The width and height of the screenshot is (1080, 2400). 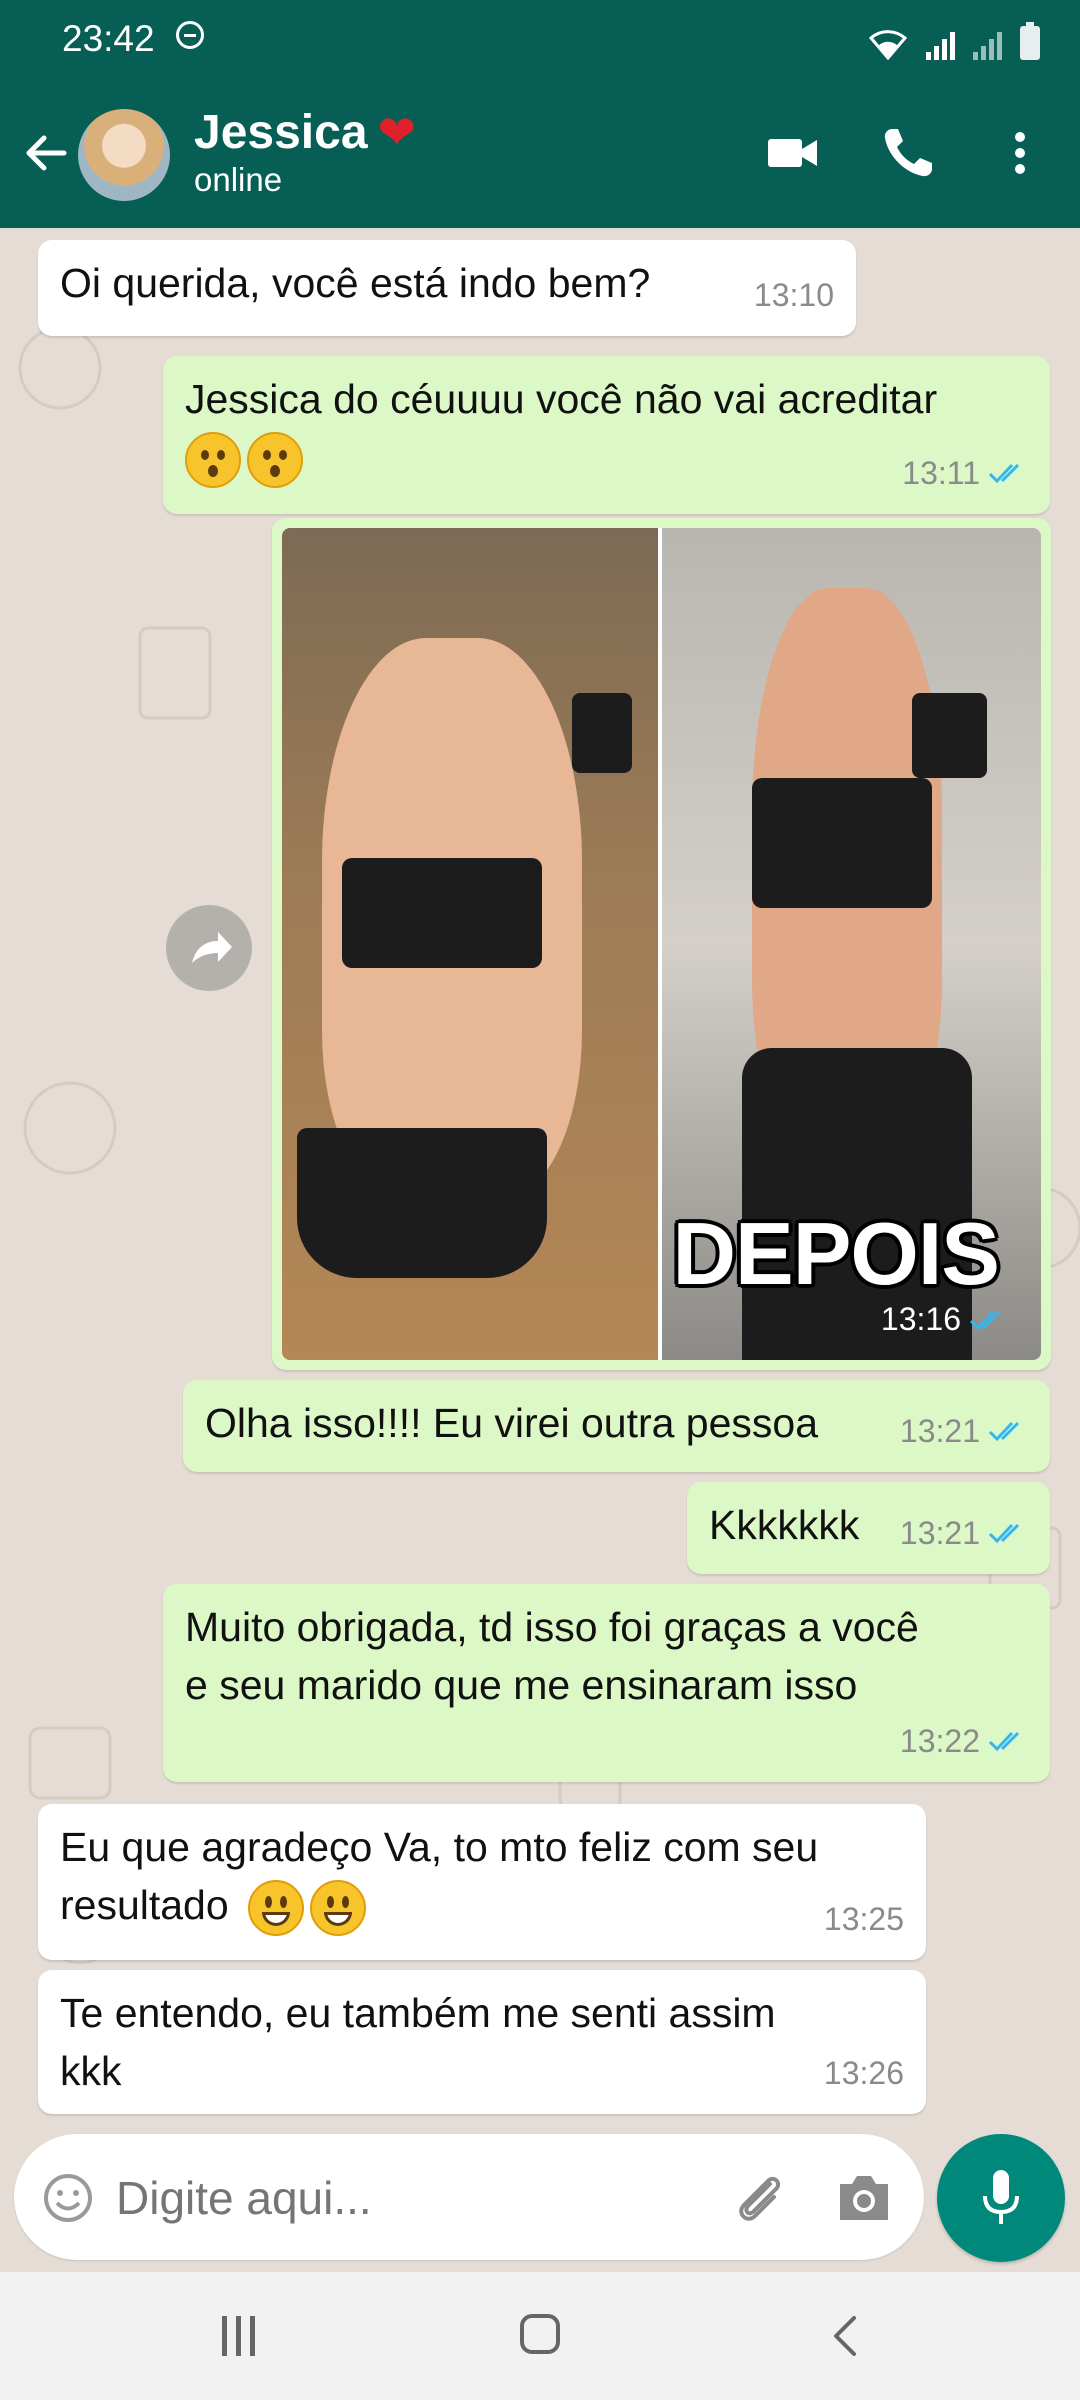 What do you see at coordinates (212, 947) in the screenshot?
I see `share-icon` at bounding box center [212, 947].